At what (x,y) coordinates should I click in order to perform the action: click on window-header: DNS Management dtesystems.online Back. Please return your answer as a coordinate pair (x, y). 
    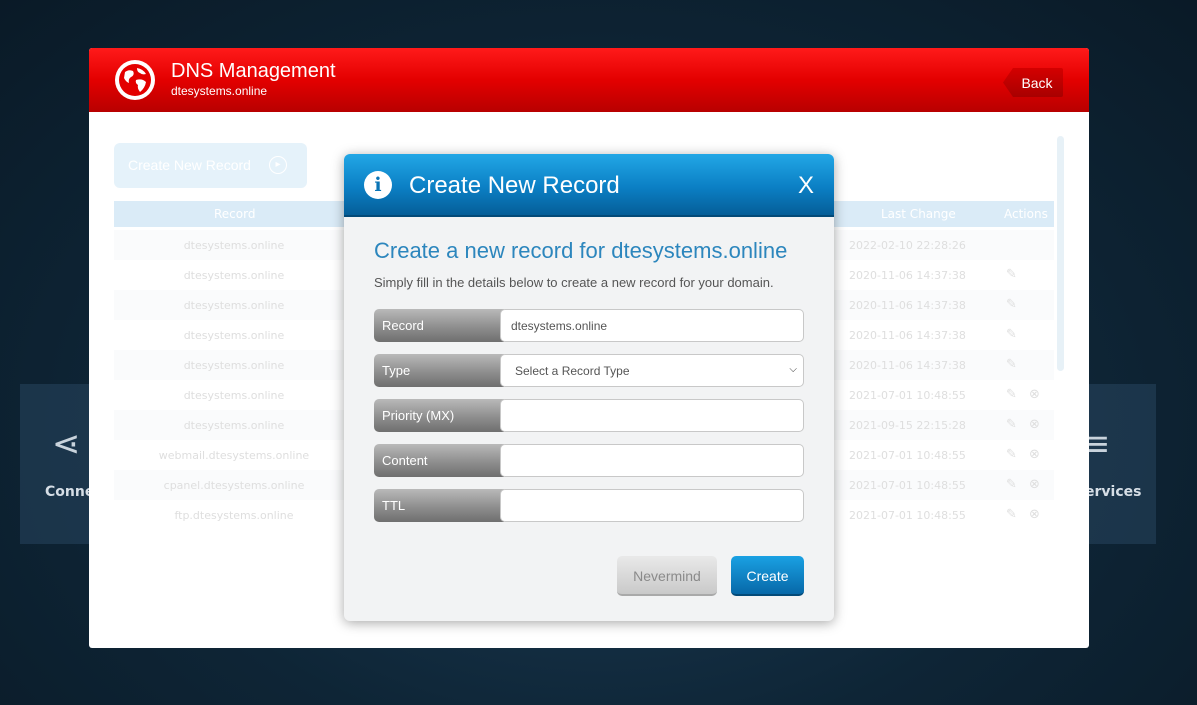
    Looking at the image, I should click on (589, 80).